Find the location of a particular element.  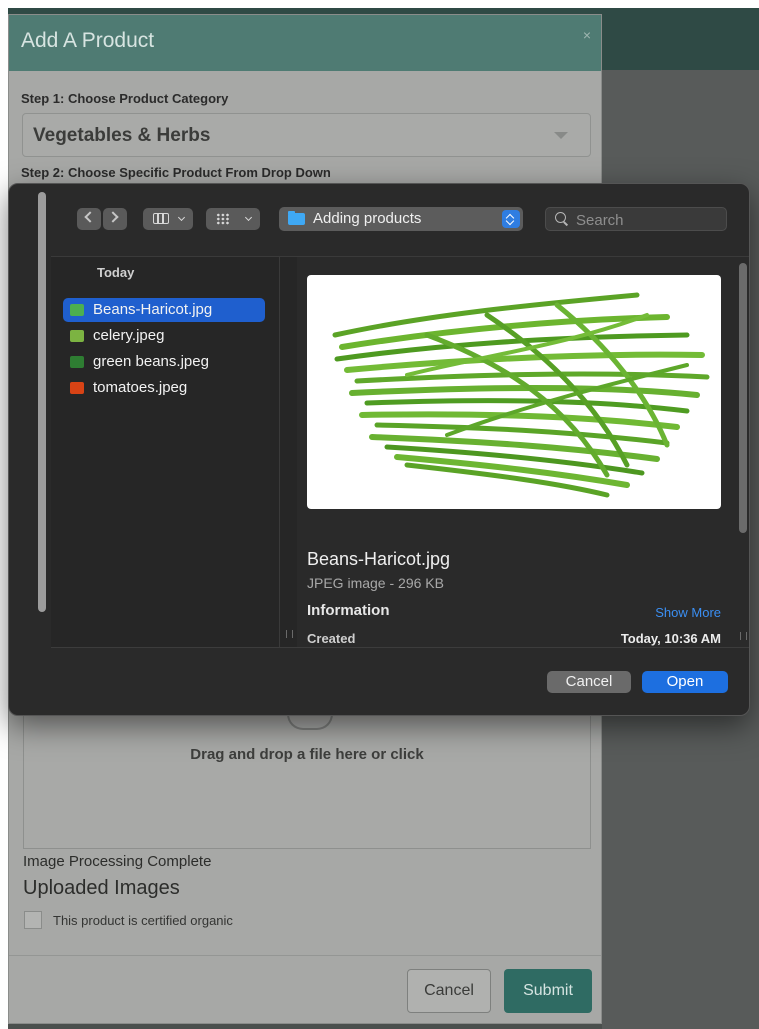

file-row: celery.jpeg is located at coordinates (164, 336).